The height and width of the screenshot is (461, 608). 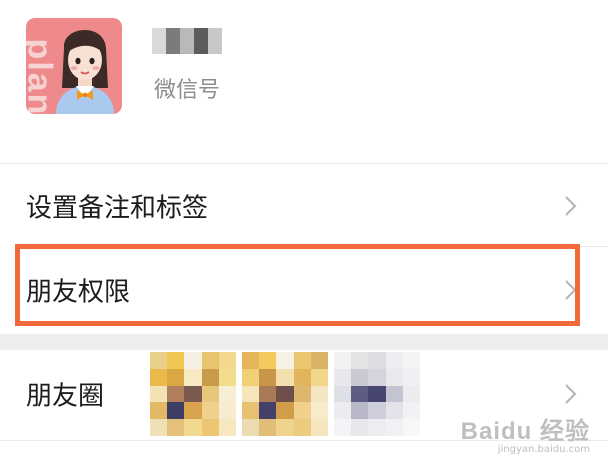 I want to click on contact-avatar: plan, so click(x=74, y=66).